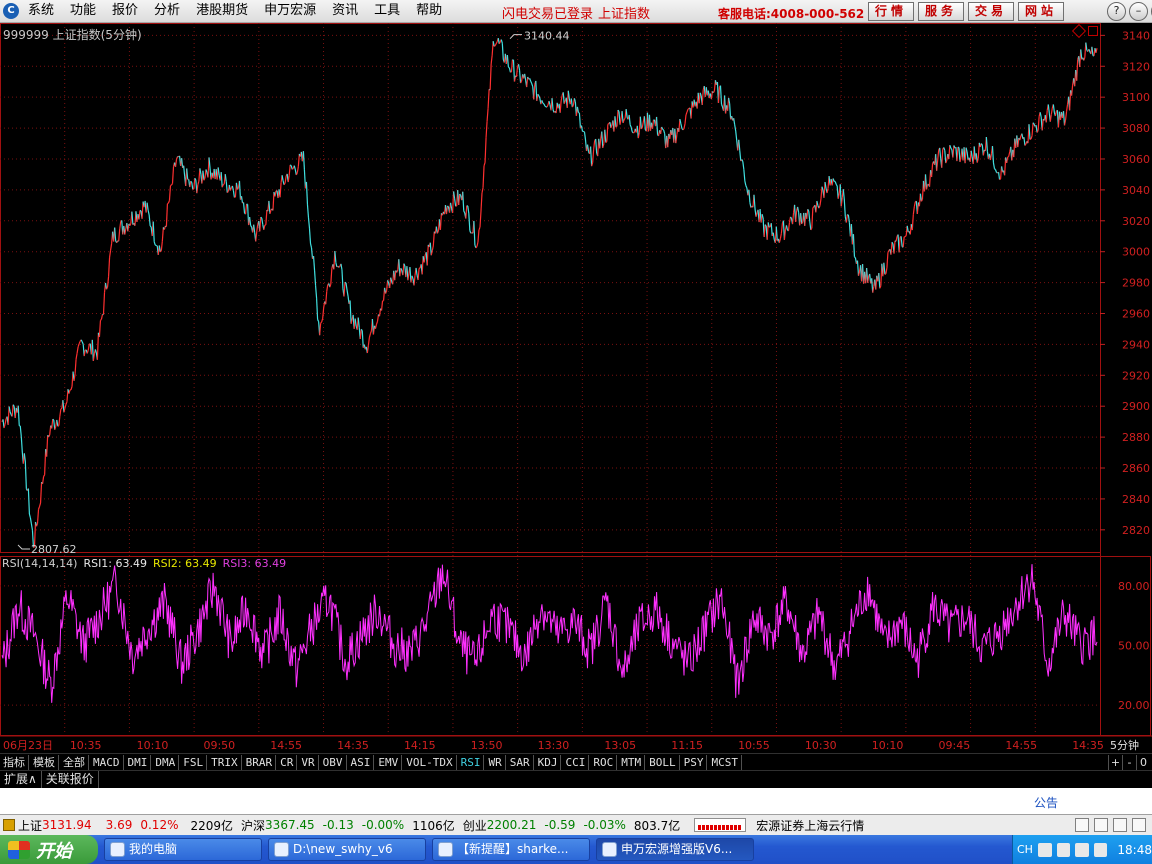 This screenshot has width=1152, height=864. I want to click on tab-boll: BOLL, so click(663, 762).